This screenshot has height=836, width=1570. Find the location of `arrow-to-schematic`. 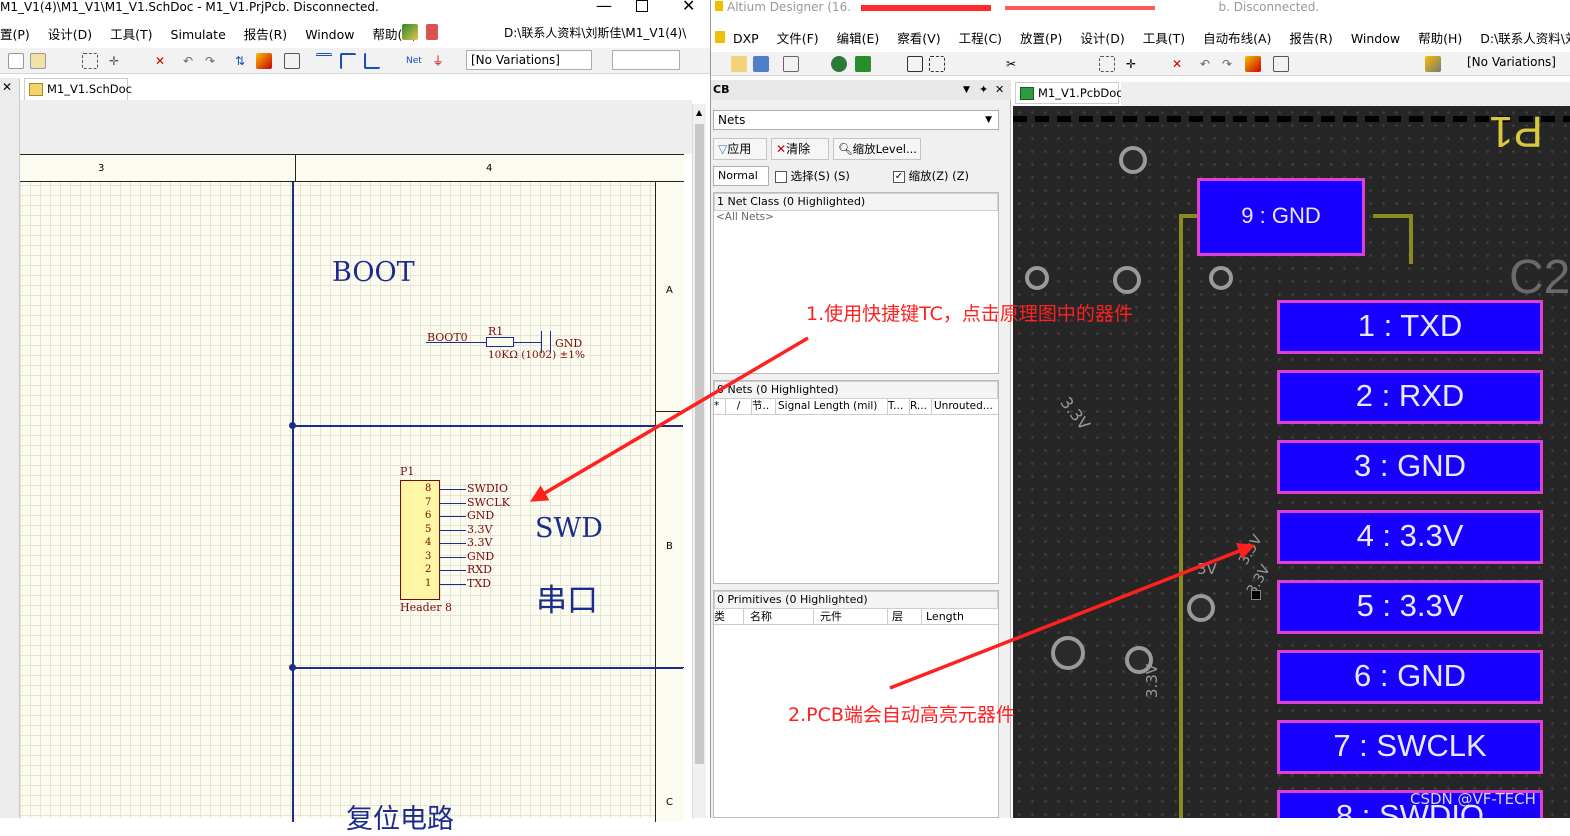

arrow-to-schematic is located at coordinates (669, 419).